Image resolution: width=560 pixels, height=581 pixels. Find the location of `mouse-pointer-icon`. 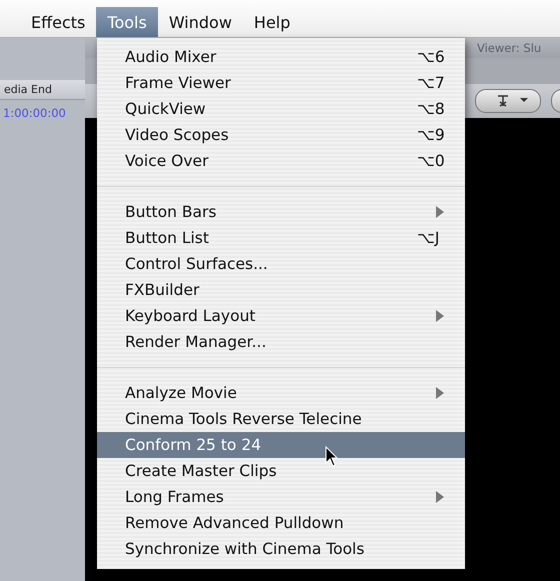

mouse-pointer-icon is located at coordinates (332, 457).